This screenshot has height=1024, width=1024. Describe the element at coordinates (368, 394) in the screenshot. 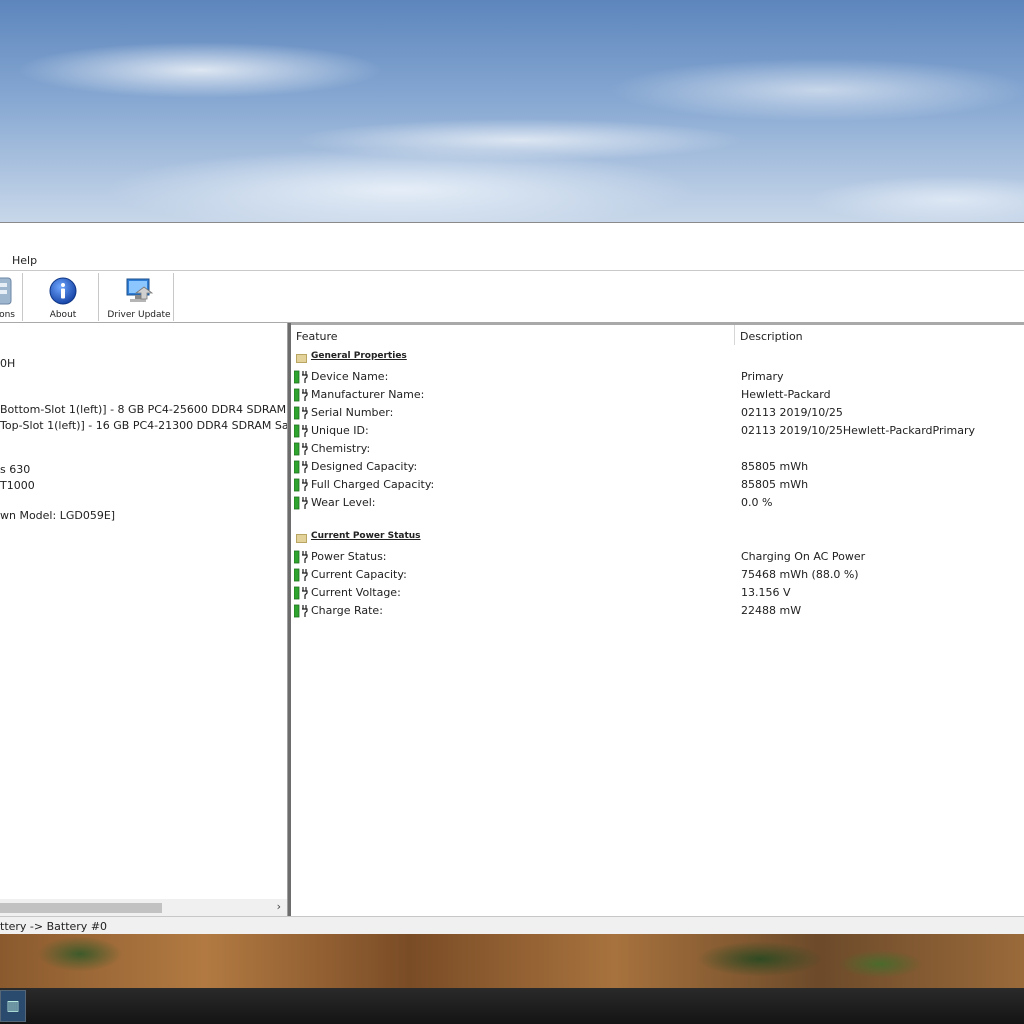

I see `feature-name: Manufacturer Name:` at that location.